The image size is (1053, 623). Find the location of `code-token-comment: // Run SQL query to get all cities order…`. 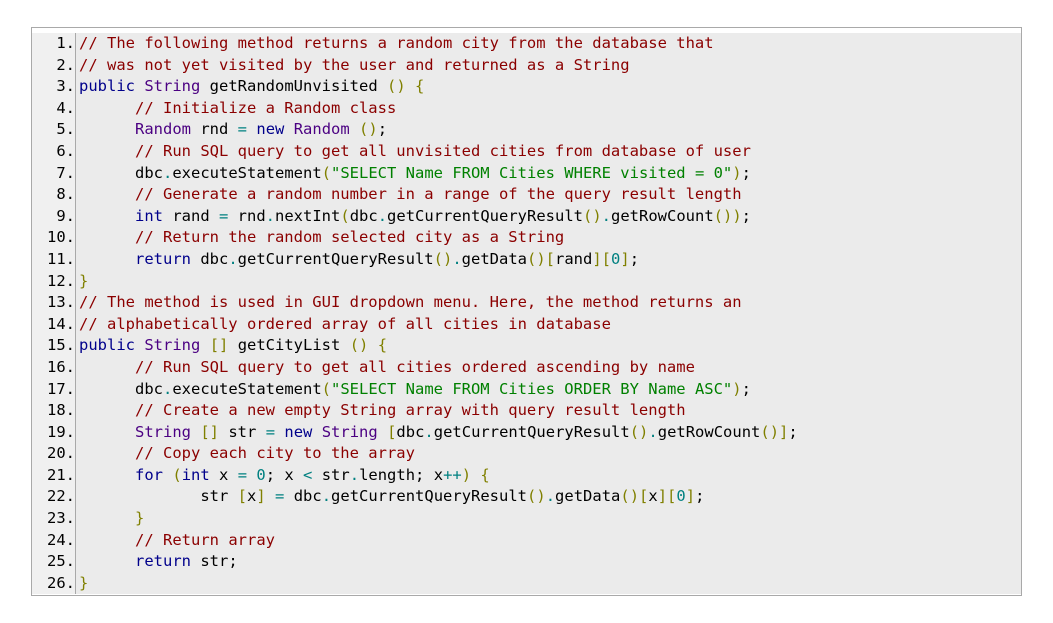

code-token-comment: // Run SQL query to get all cities order… is located at coordinates (415, 366).